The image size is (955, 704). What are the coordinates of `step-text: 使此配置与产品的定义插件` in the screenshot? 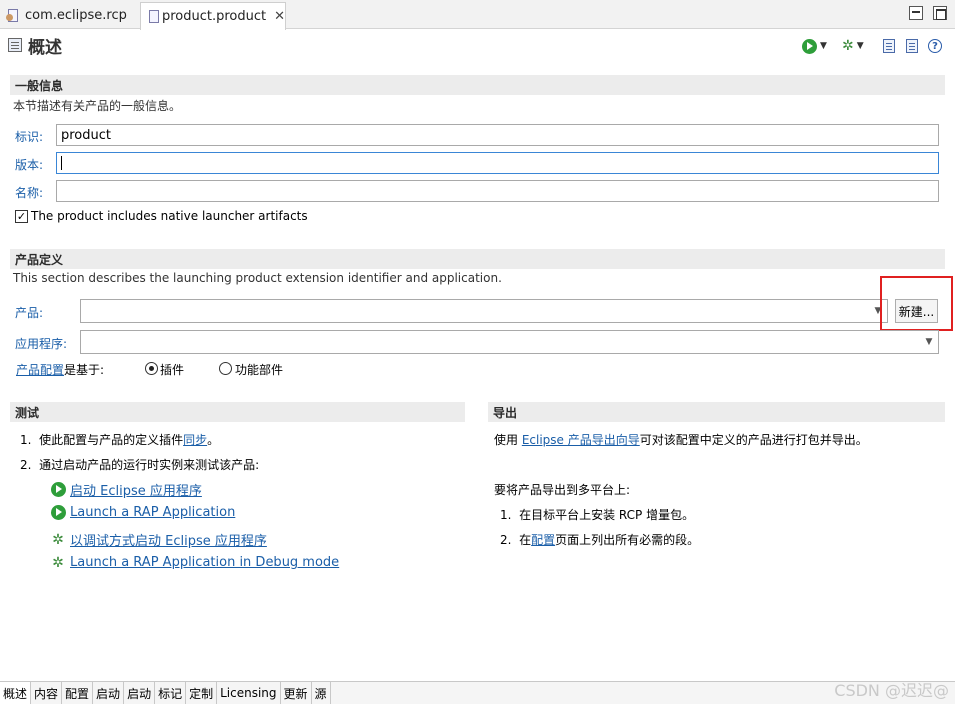 It's located at (111, 440).